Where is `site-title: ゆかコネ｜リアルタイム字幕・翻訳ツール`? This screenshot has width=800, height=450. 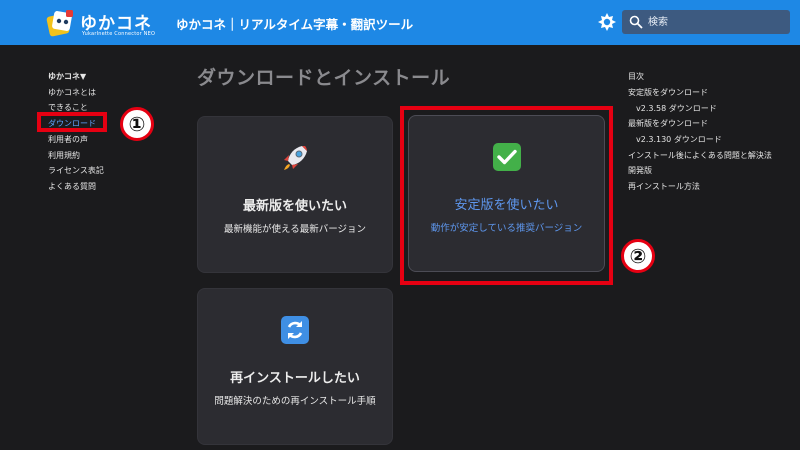
site-title: ゆかコネ｜リアルタイム字幕・翻訳ツール is located at coordinates (294, 23).